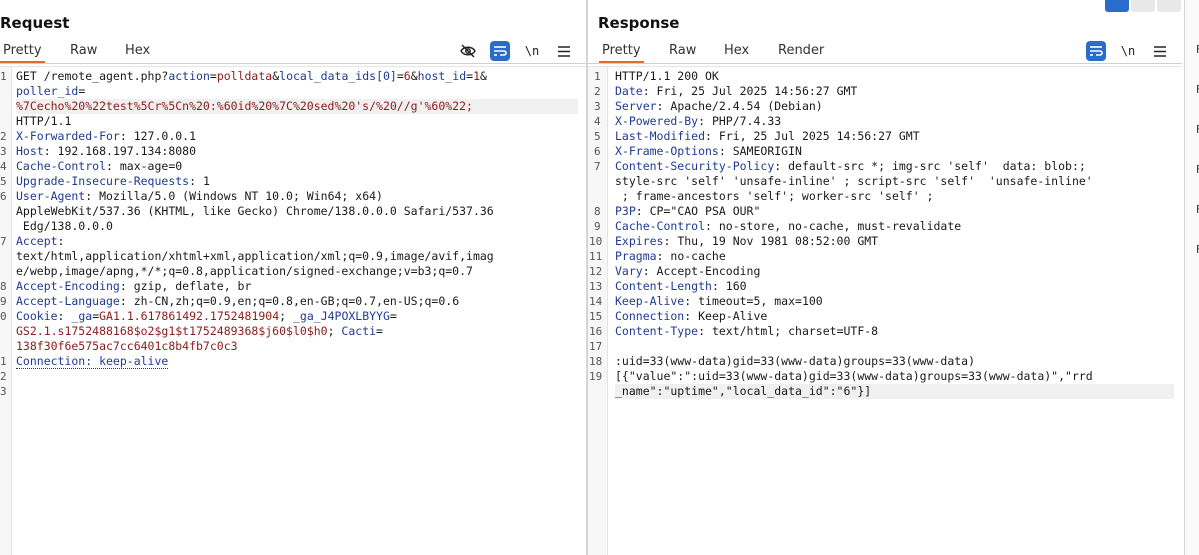 The width and height of the screenshot is (1199, 555). What do you see at coordinates (739, 106) in the screenshot?
I see `code-token: : Apache/2.4.54 (Debian)` at bounding box center [739, 106].